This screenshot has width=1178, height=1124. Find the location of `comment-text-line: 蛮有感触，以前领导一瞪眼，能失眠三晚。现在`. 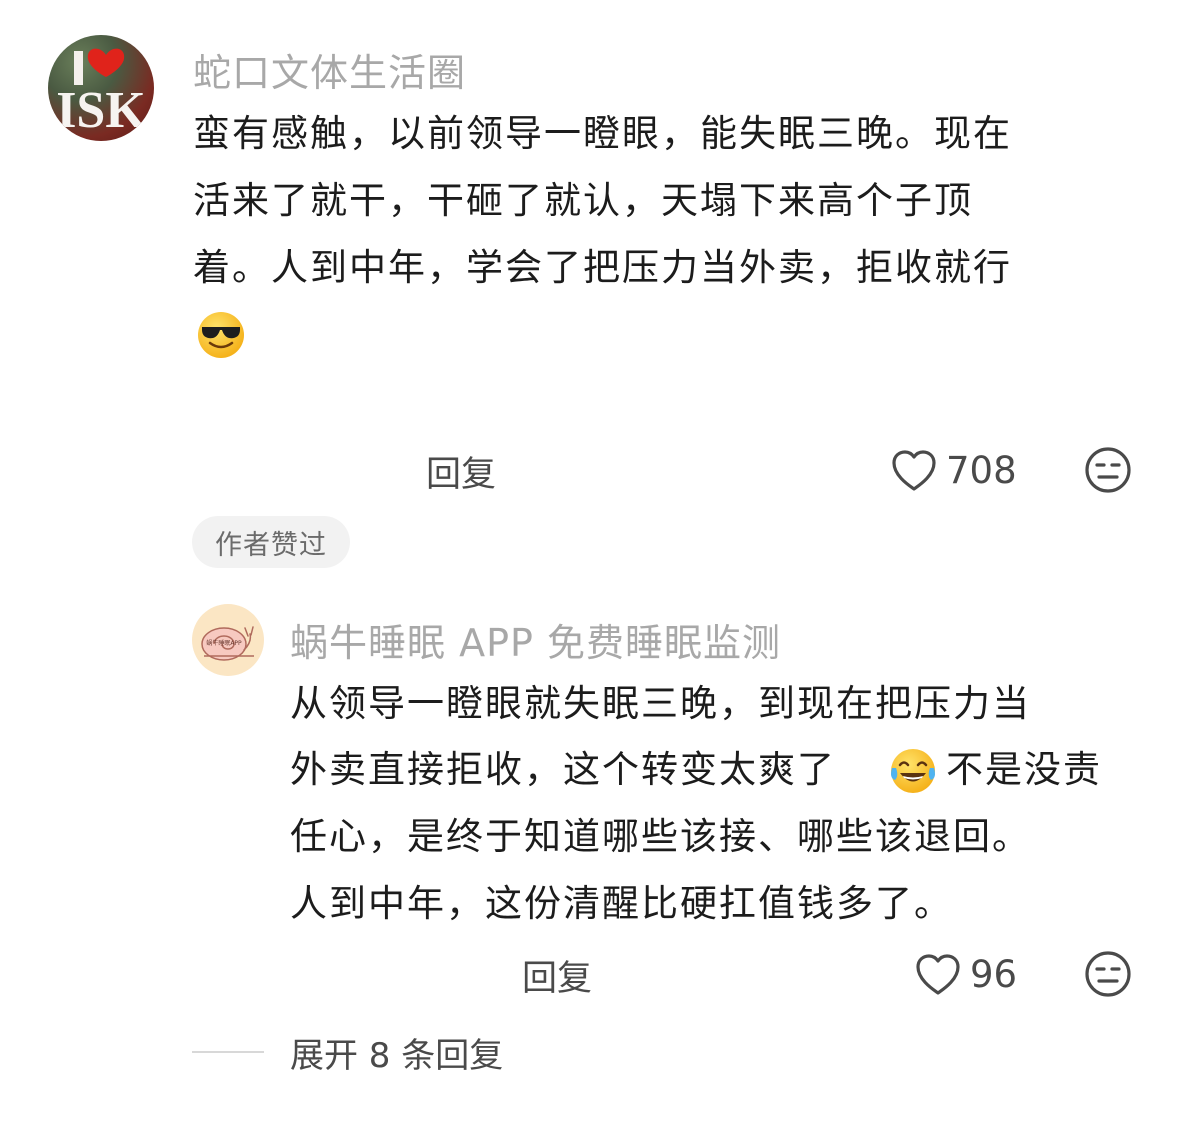

comment-text-line: 蛮有感触，以前领导一瞪眼，能失眠三晚。现在 is located at coordinates (602, 133).